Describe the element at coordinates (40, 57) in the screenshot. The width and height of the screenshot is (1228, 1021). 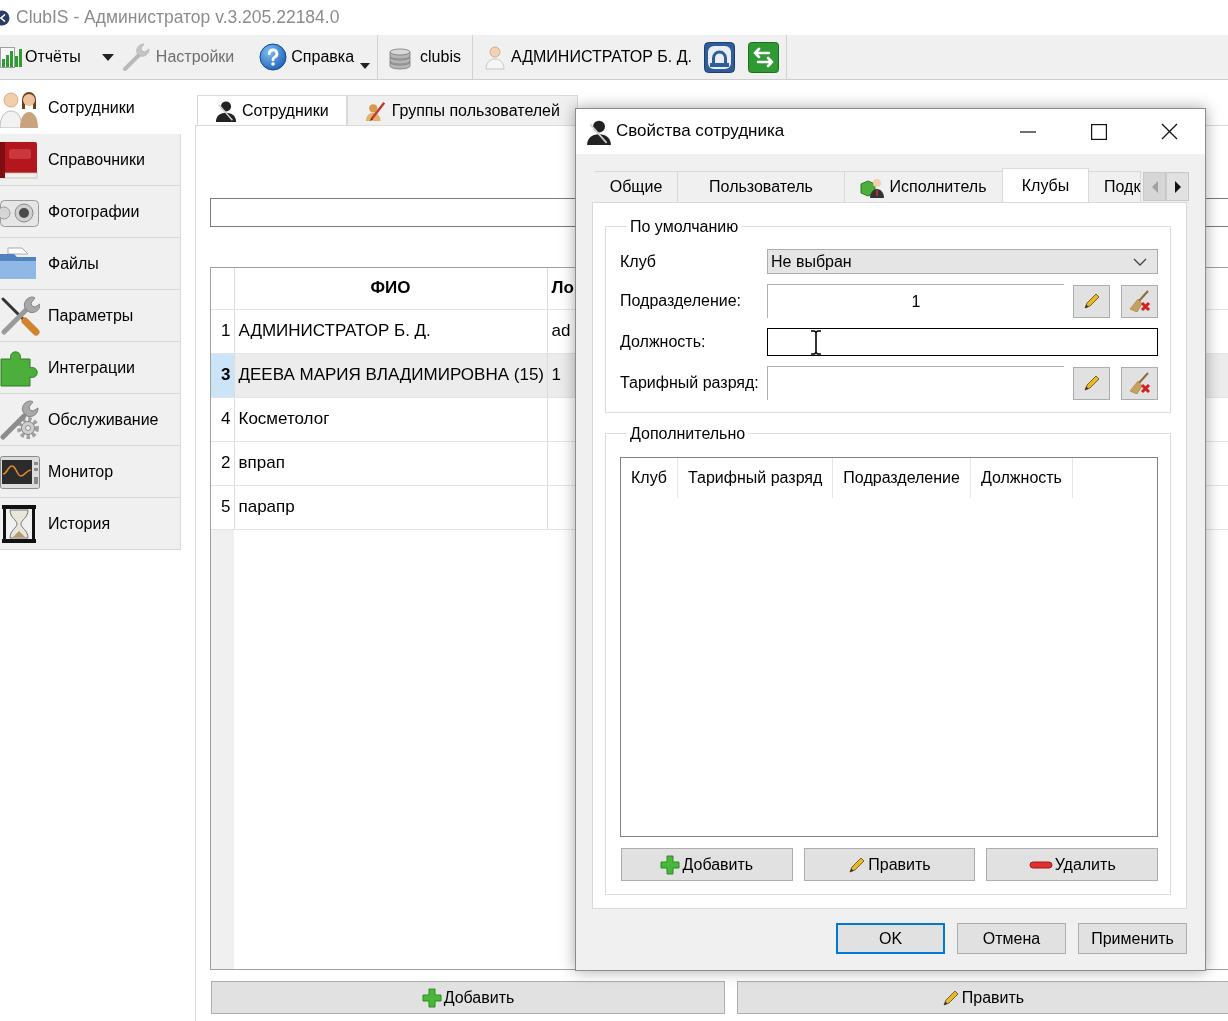
I see `toolbar-button: Отчёты` at that location.